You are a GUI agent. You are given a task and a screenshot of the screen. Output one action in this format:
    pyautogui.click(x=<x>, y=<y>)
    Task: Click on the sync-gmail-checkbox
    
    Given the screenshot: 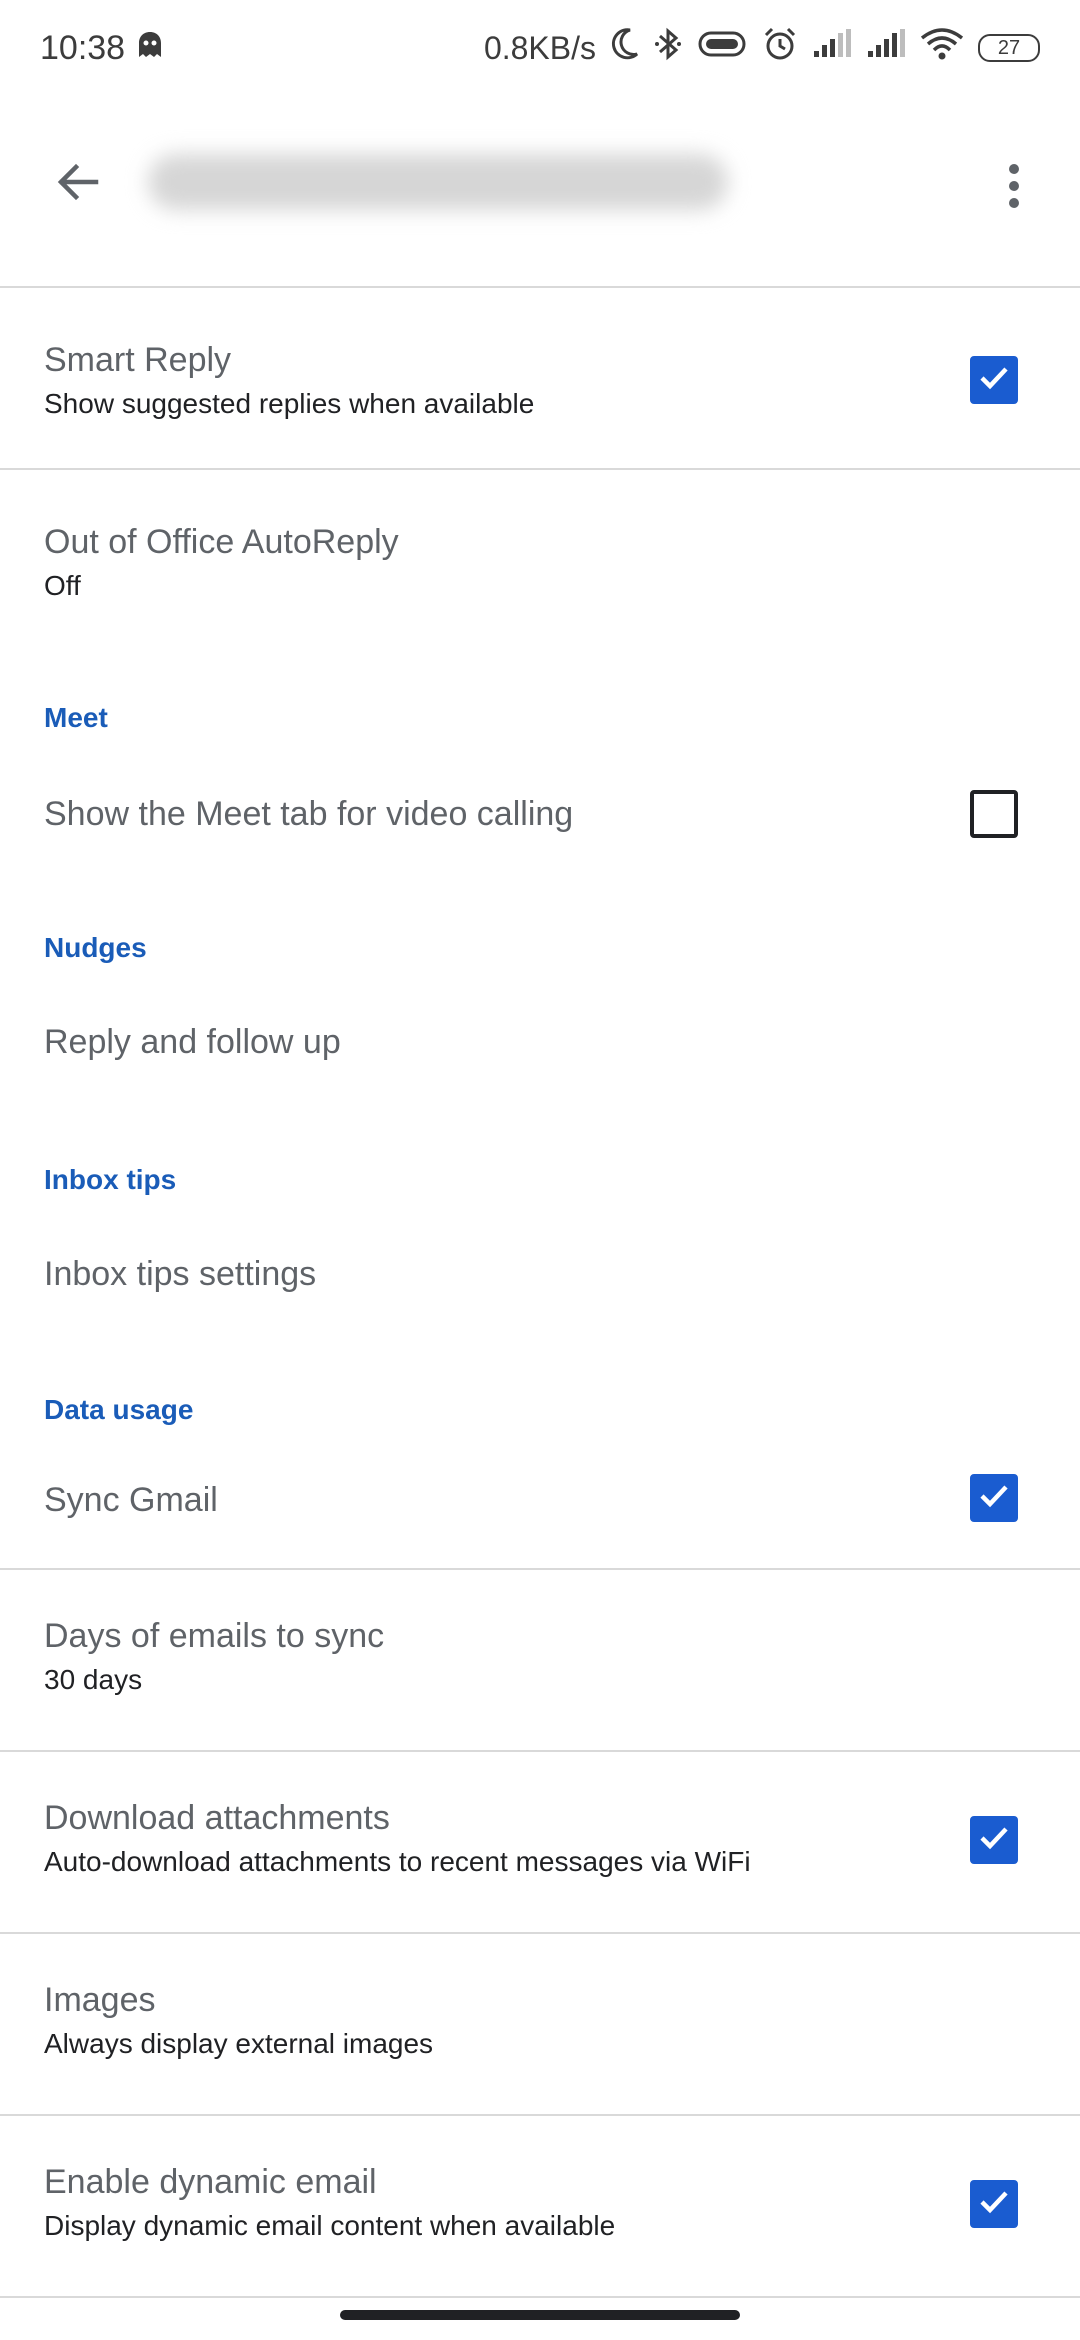 What is the action you would take?
    pyautogui.click(x=994, y=1498)
    